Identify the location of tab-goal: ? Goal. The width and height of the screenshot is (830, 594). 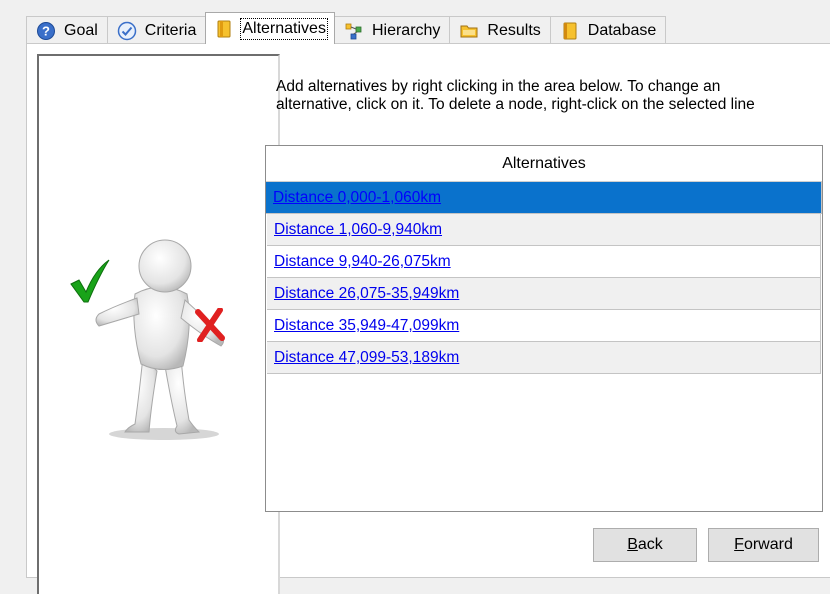
(67, 30).